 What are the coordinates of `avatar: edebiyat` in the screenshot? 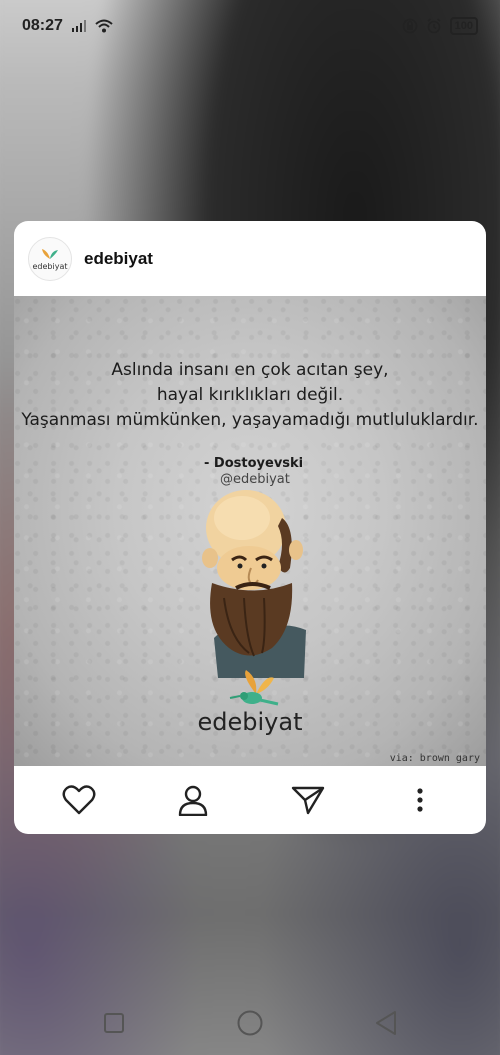 It's located at (50, 258).